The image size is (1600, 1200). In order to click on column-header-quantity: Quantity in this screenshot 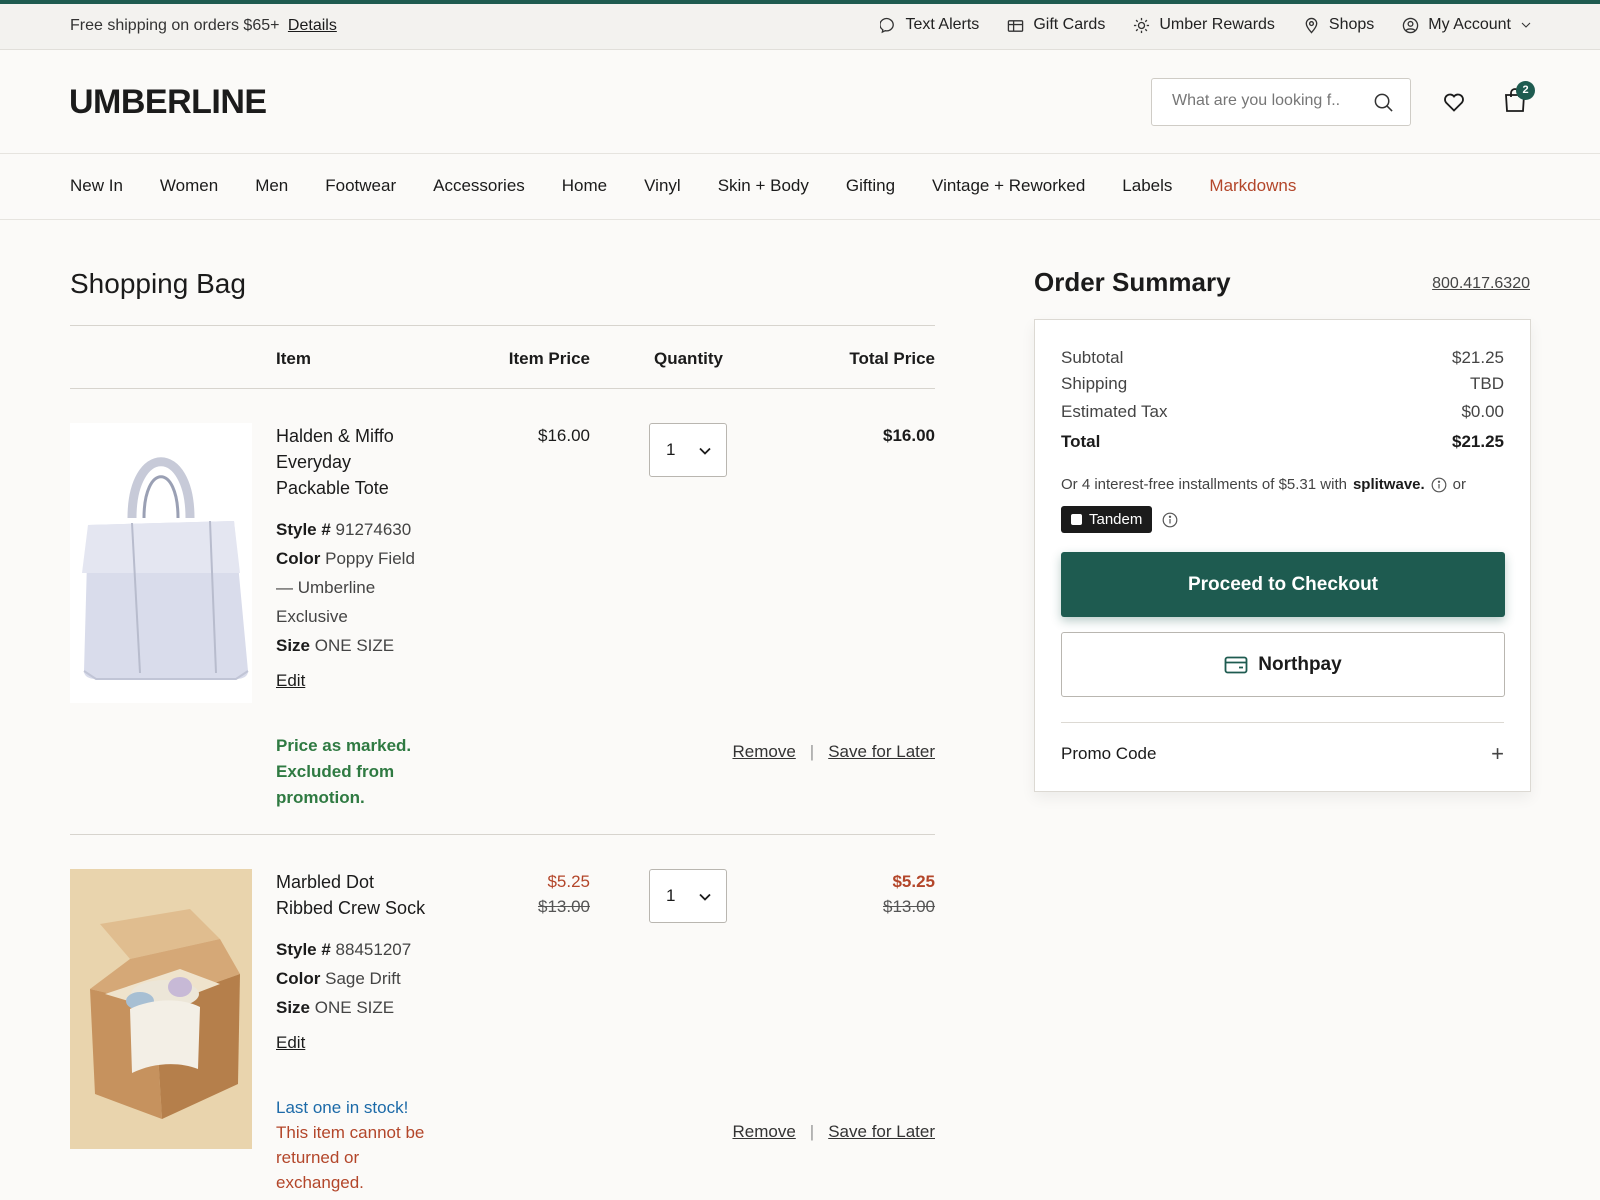, I will do `click(688, 358)`.